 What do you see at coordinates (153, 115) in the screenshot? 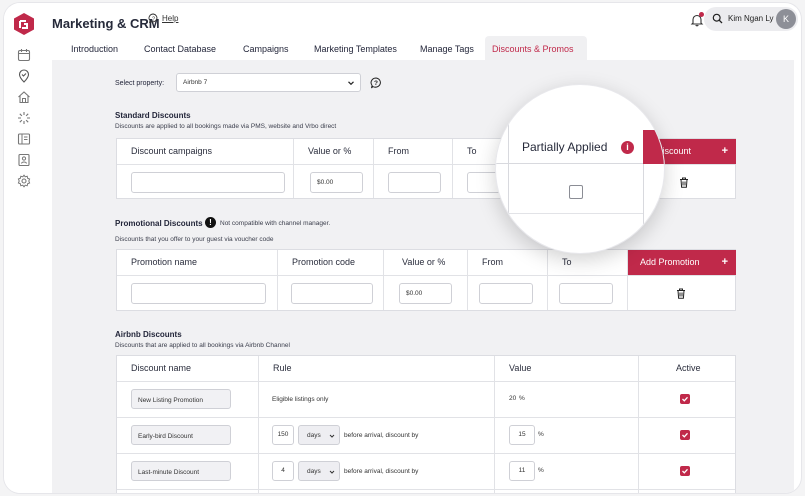
I see `standard-title: Standard Discounts` at bounding box center [153, 115].